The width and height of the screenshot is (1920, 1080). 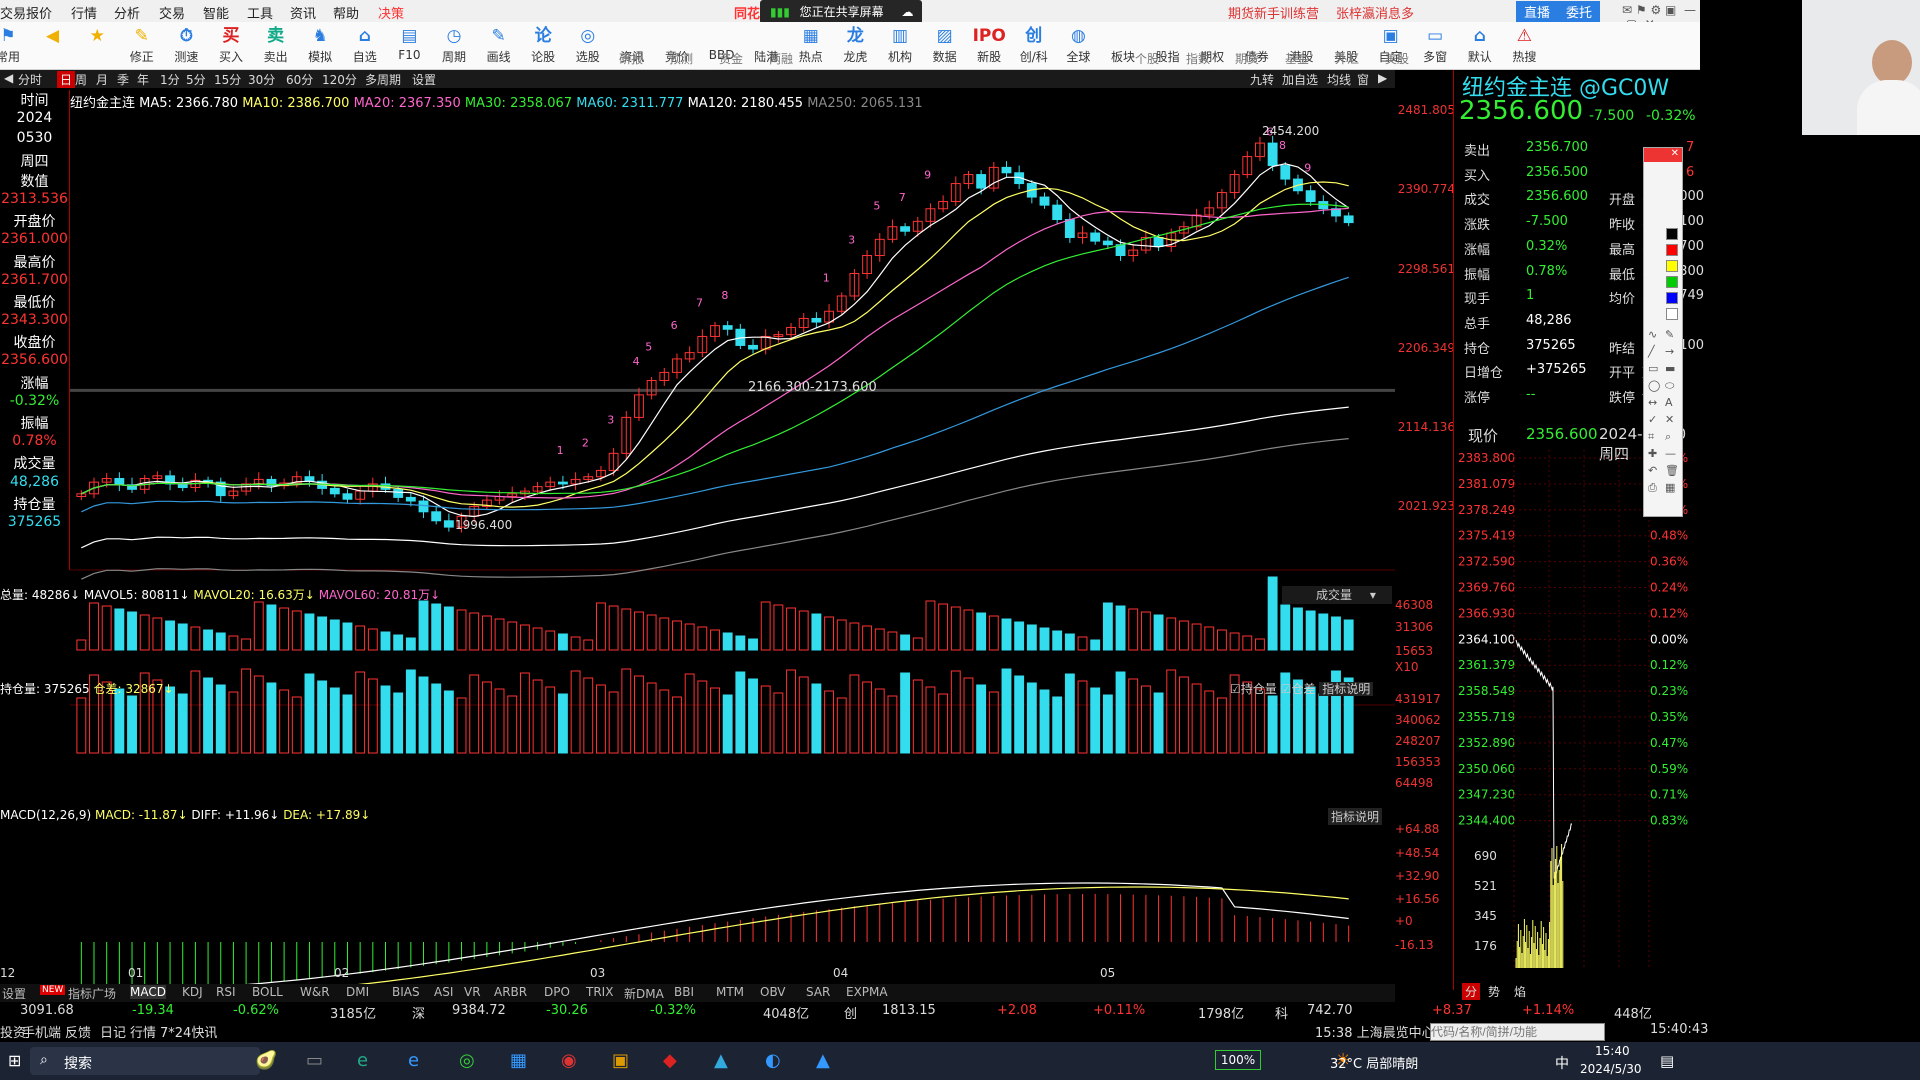 What do you see at coordinates (1520, 991) in the screenshot?
I see `mini-chart-tab: 焰` at bounding box center [1520, 991].